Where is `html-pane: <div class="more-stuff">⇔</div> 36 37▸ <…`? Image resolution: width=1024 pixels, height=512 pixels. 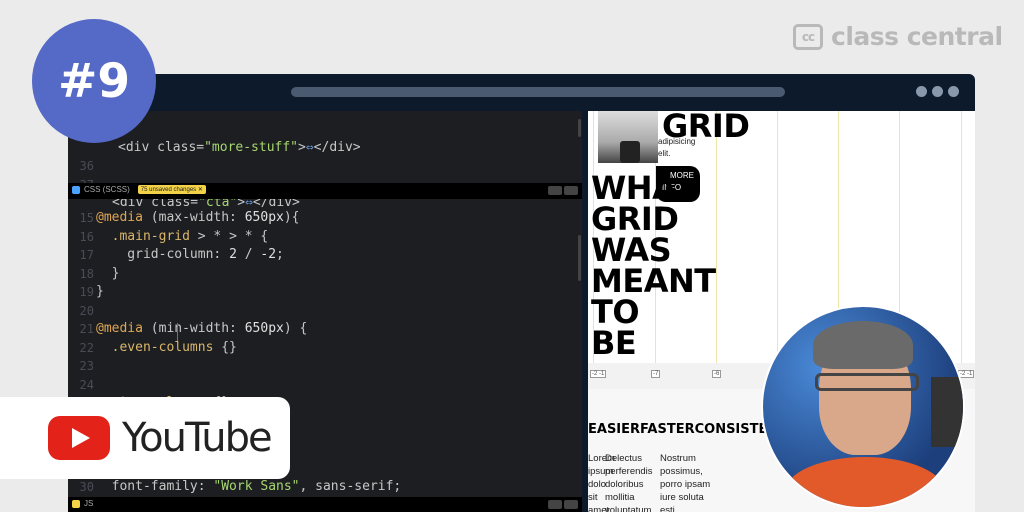 html-pane: <div class="more-stuff">⇔</div> 36 37▸ <… is located at coordinates (325, 160).